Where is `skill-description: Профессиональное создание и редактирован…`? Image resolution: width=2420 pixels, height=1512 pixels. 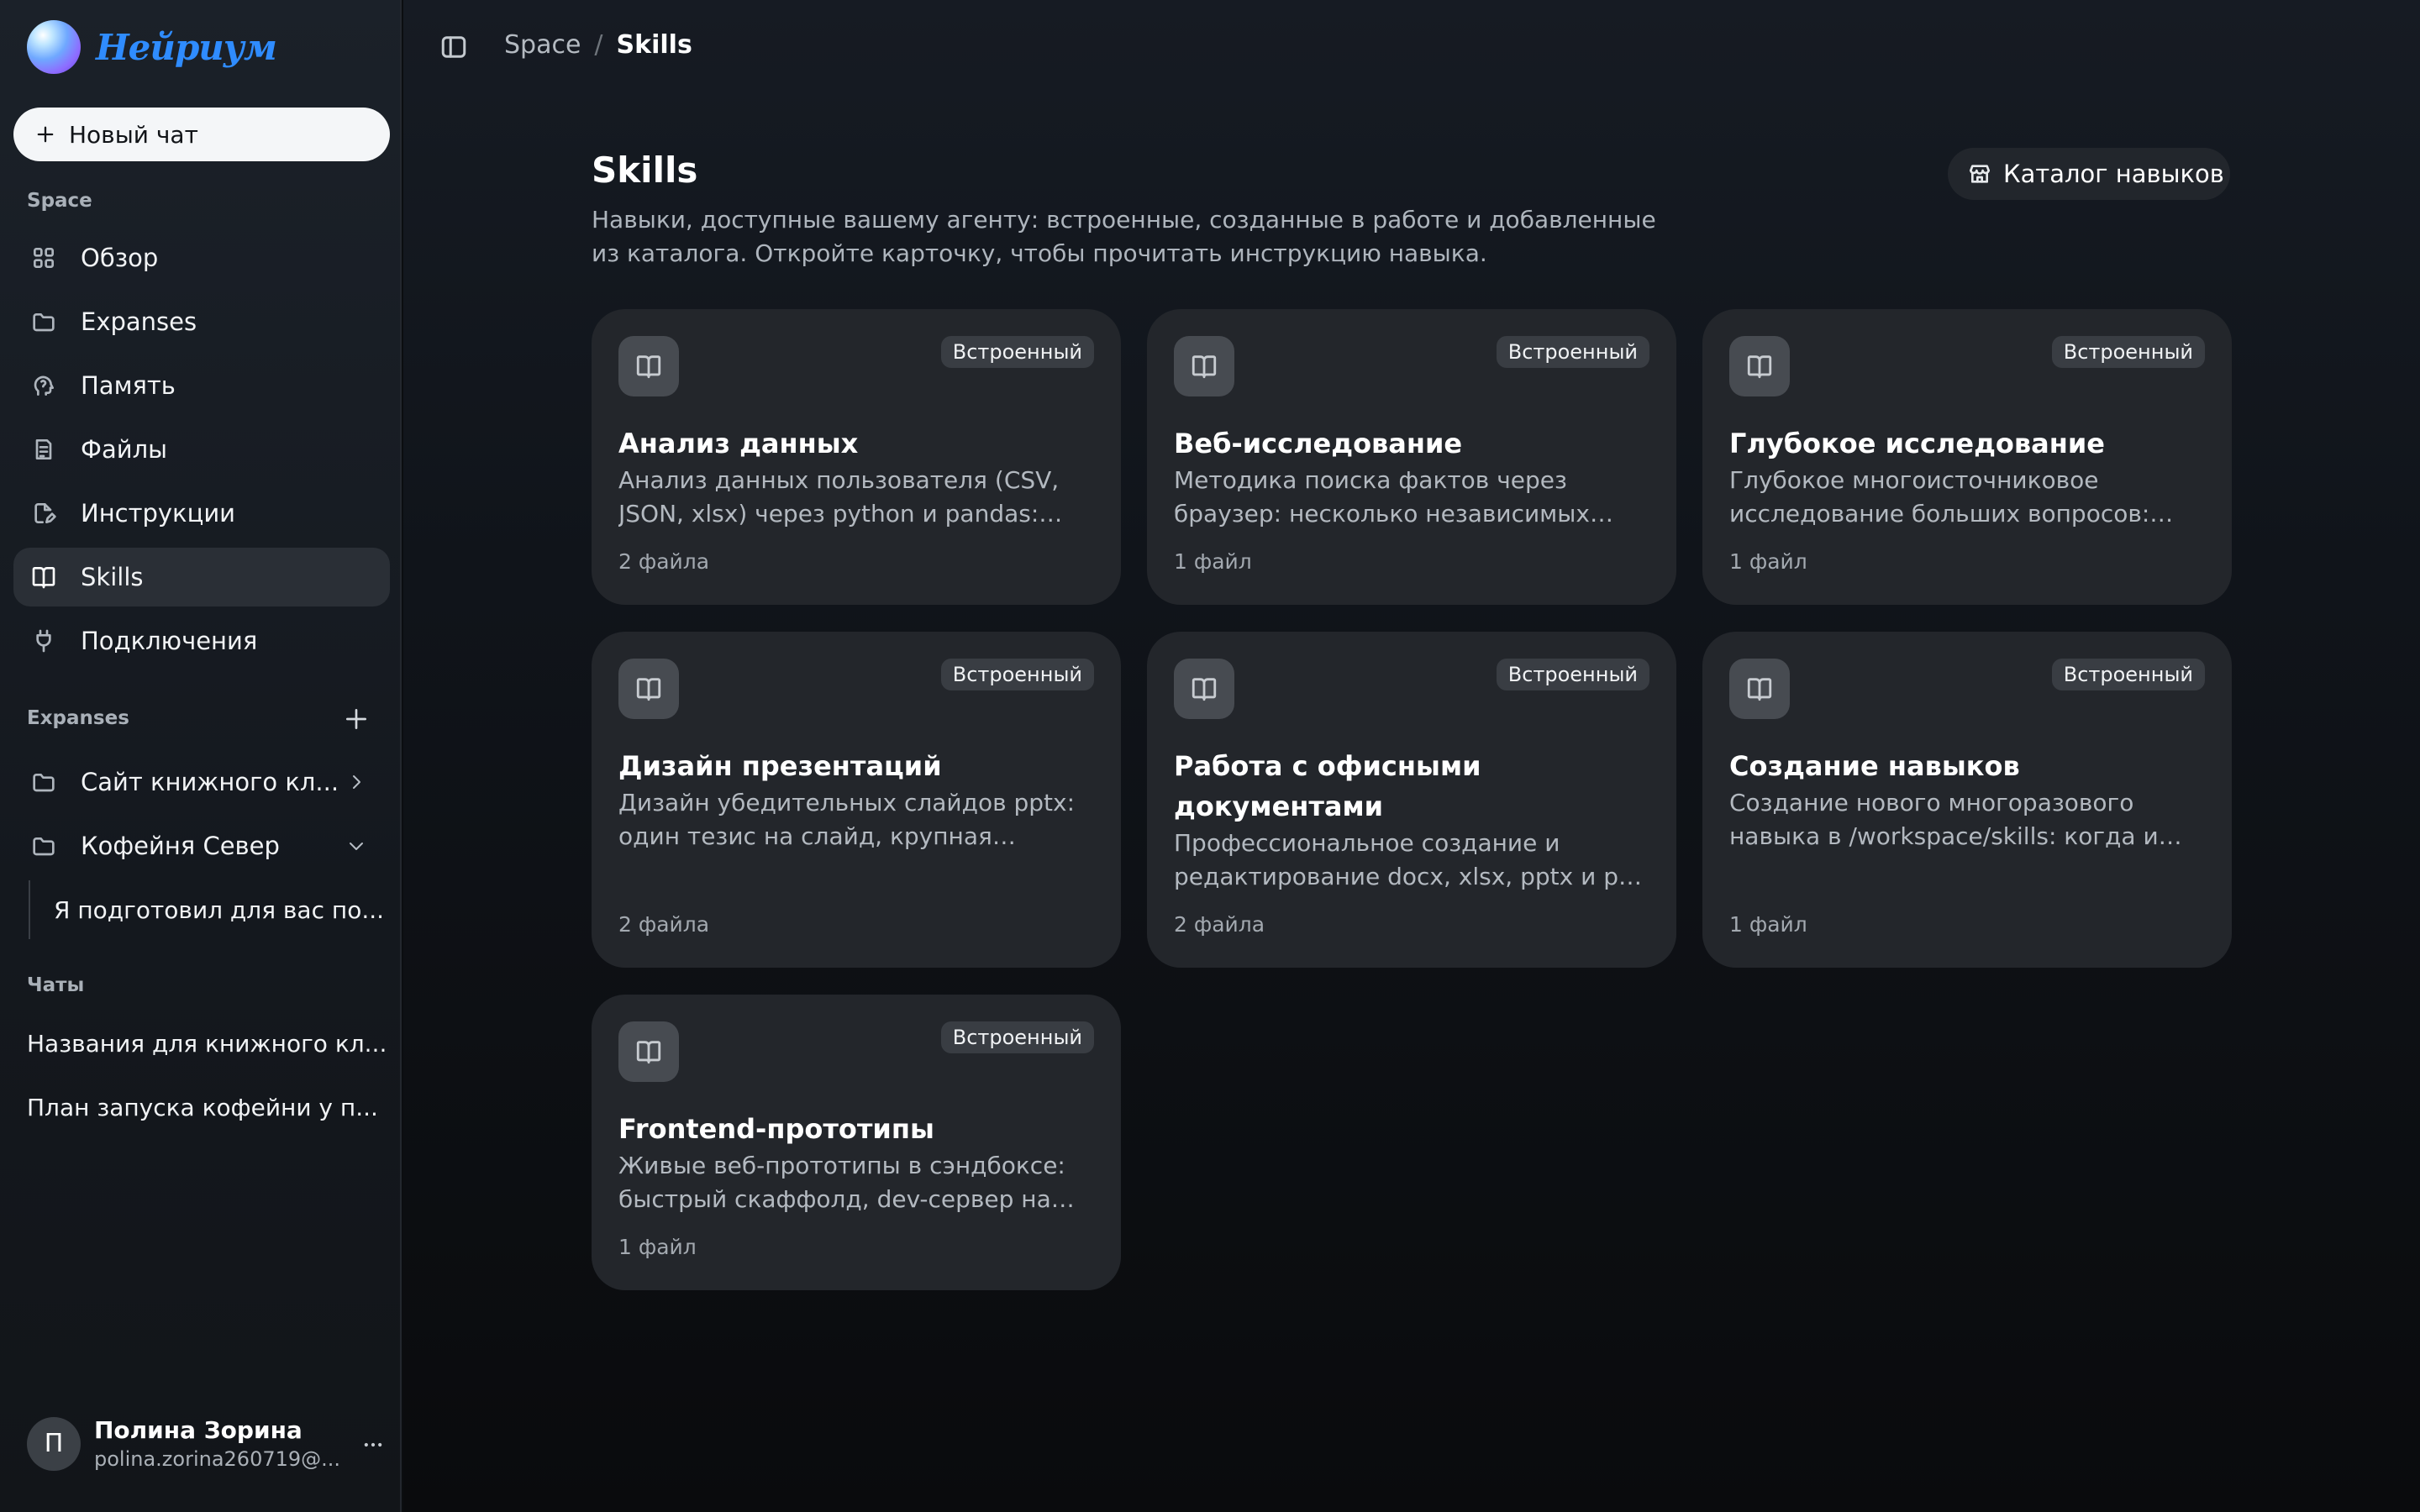
skill-description: Профессиональное создание и редактирован… is located at coordinates (1408, 859).